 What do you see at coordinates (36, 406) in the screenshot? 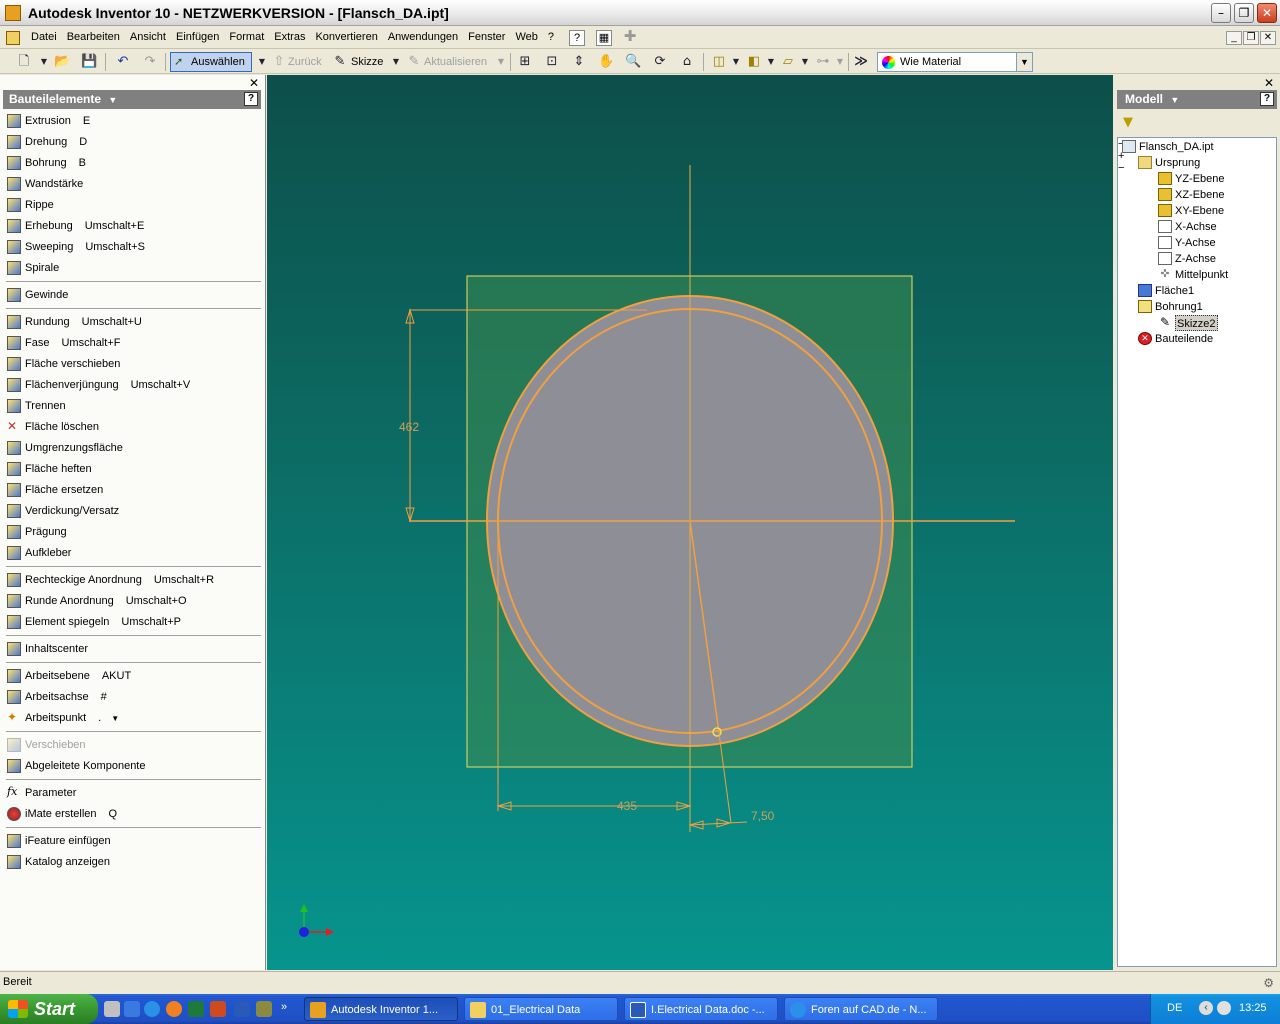
I see `feature-trennen: Trennen` at bounding box center [36, 406].